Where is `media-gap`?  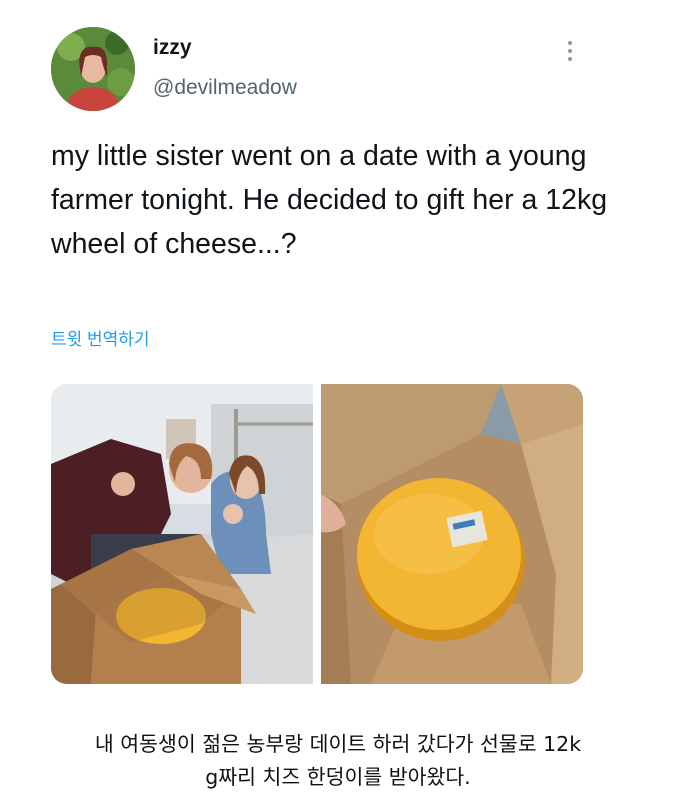 media-gap is located at coordinates (317, 534).